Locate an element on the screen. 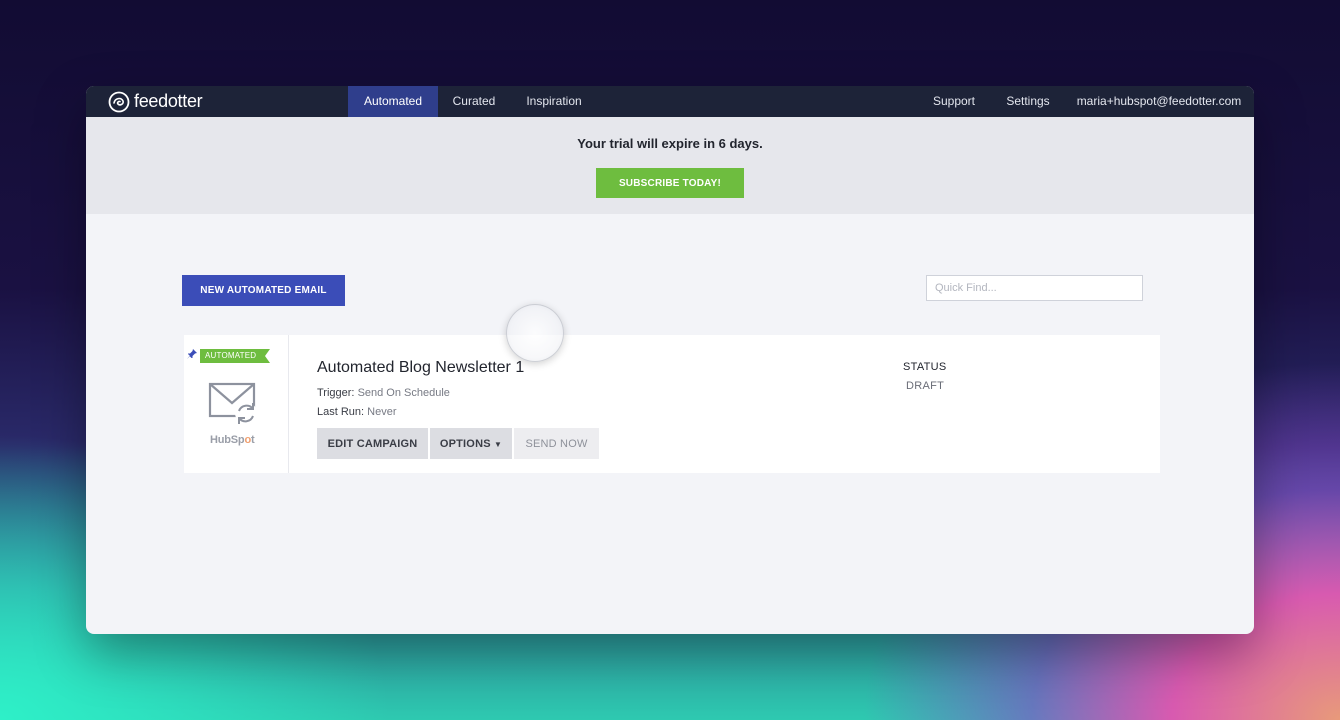  trigger-label: Trigger: is located at coordinates (336, 393).